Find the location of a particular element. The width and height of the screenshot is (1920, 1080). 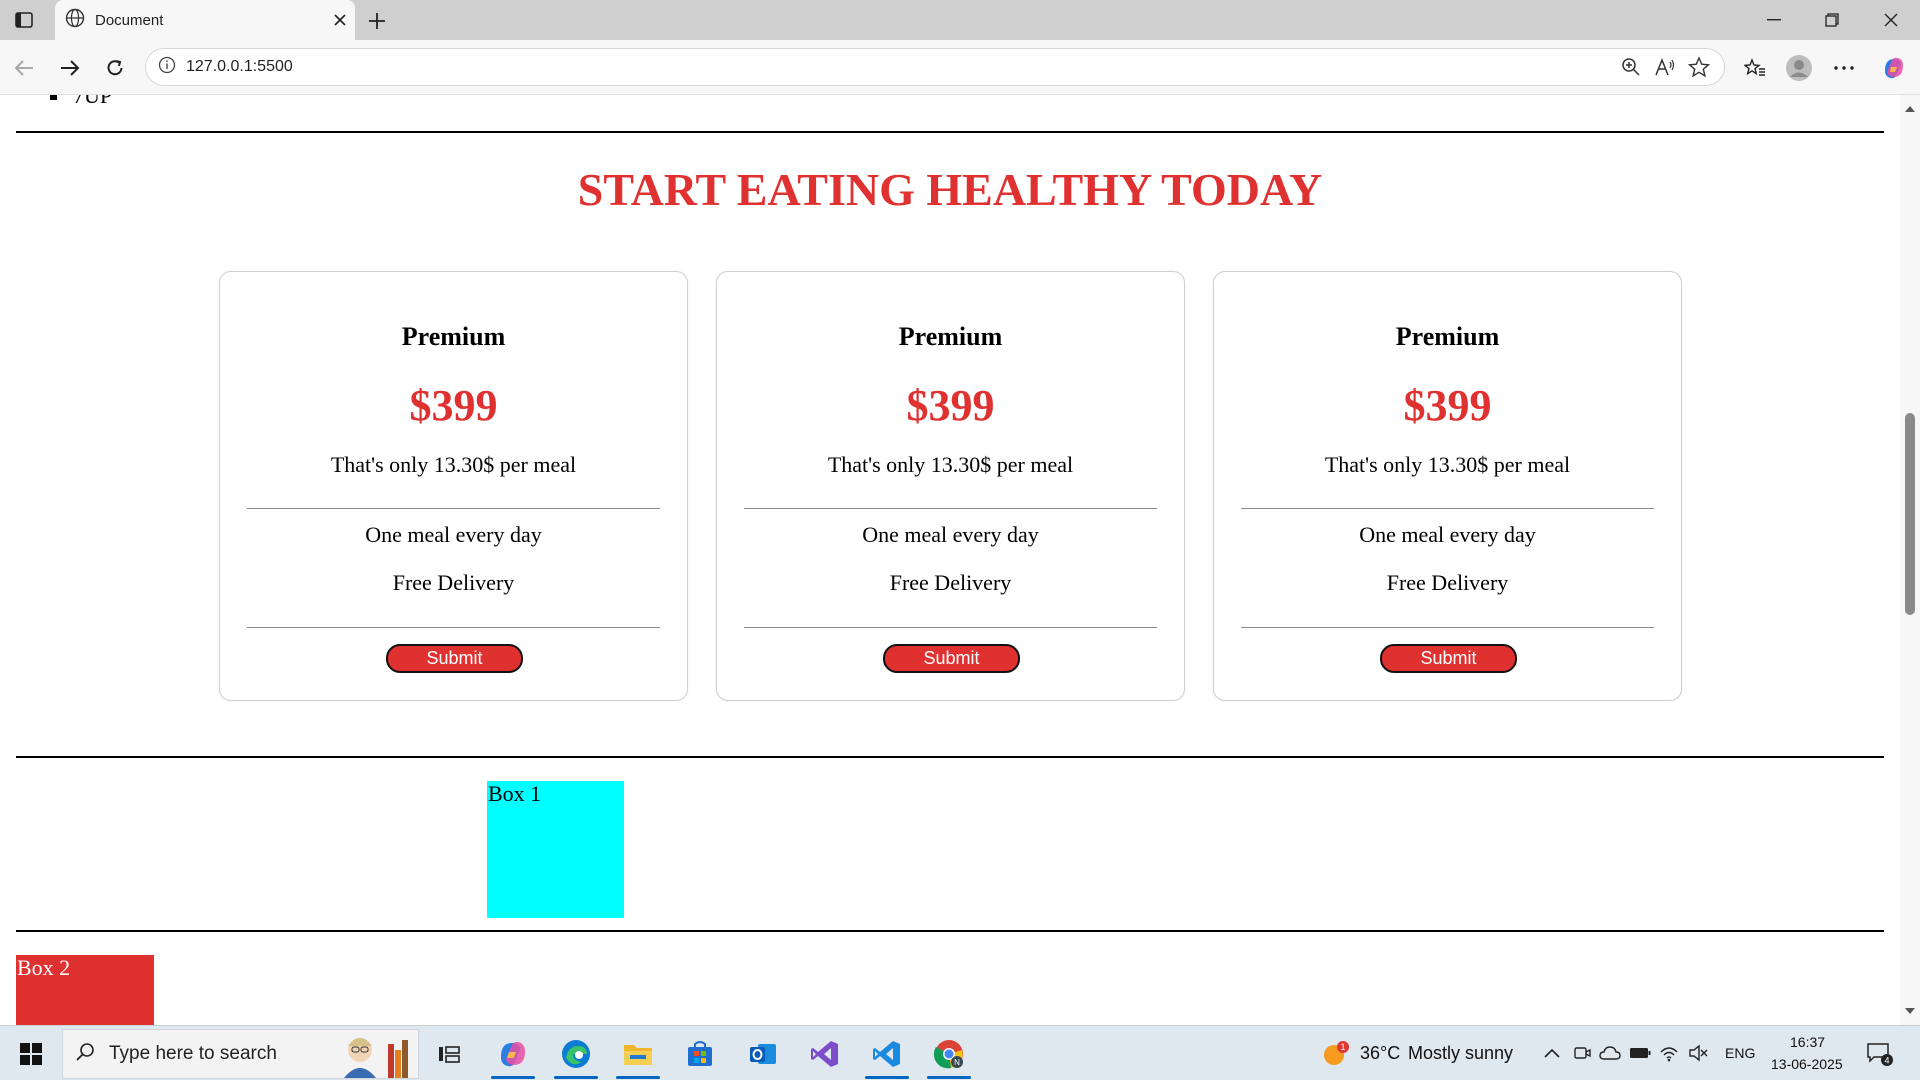

box-2: Box 2 is located at coordinates (85, 990).